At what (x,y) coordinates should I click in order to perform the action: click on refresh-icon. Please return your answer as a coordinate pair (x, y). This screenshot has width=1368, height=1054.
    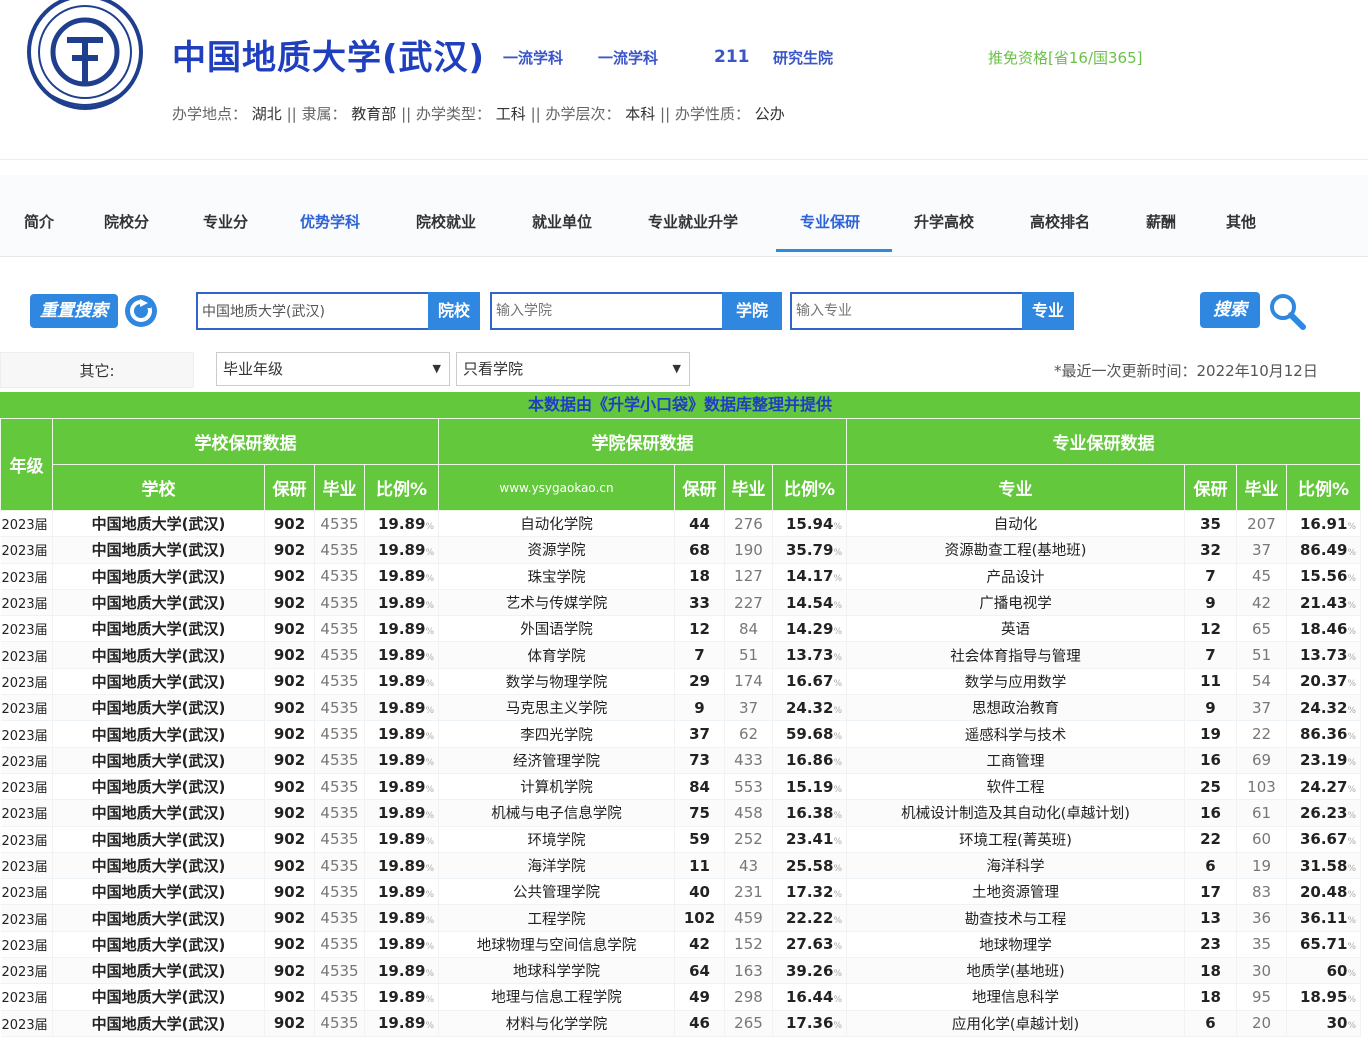
    Looking at the image, I should click on (141, 311).